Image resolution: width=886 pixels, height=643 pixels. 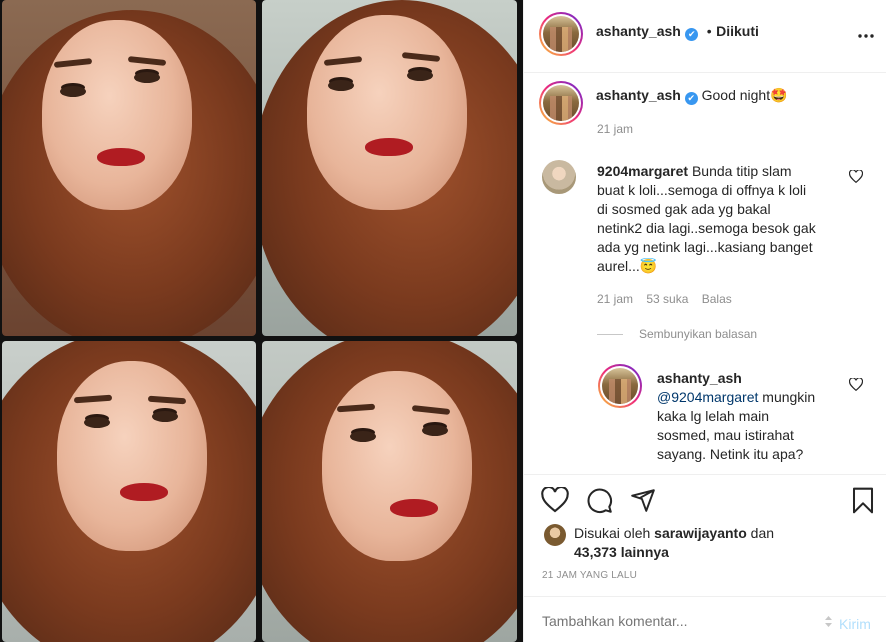 I want to click on comment-line: Bunda titip slam, so click(x=741, y=171).